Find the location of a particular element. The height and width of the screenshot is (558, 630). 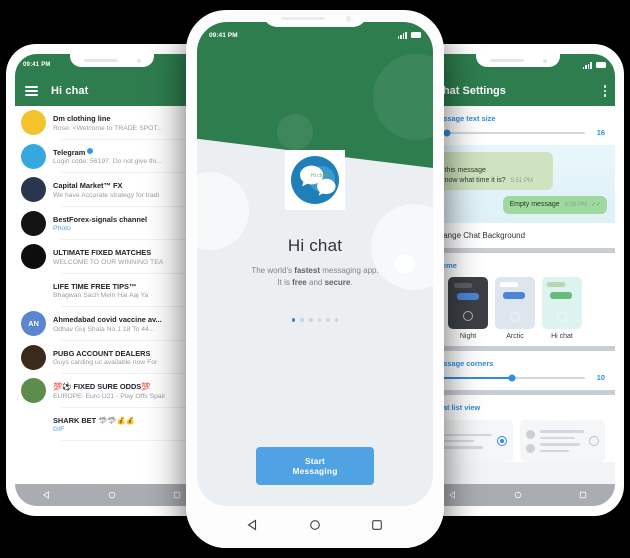

theme-option: Night is located at coordinates (468, 308).